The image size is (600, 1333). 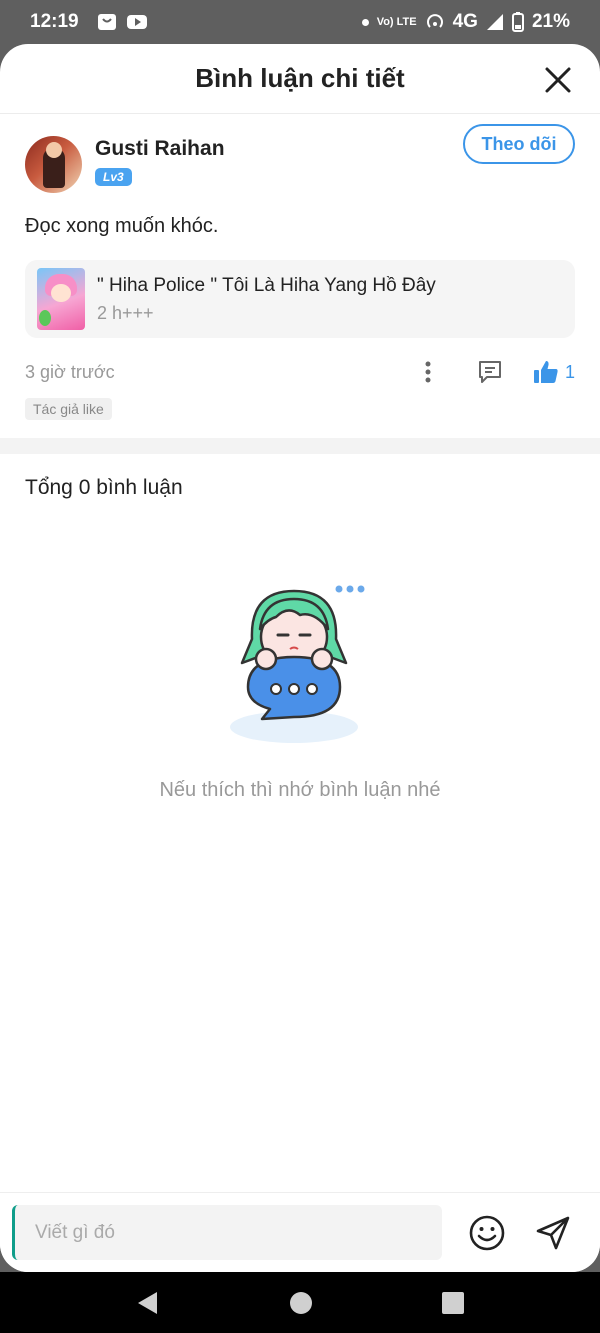 What do you see at coordinates (54, 21) in the screenshot?
I see `status-time: 12:19` at bounding box center [54, 21].